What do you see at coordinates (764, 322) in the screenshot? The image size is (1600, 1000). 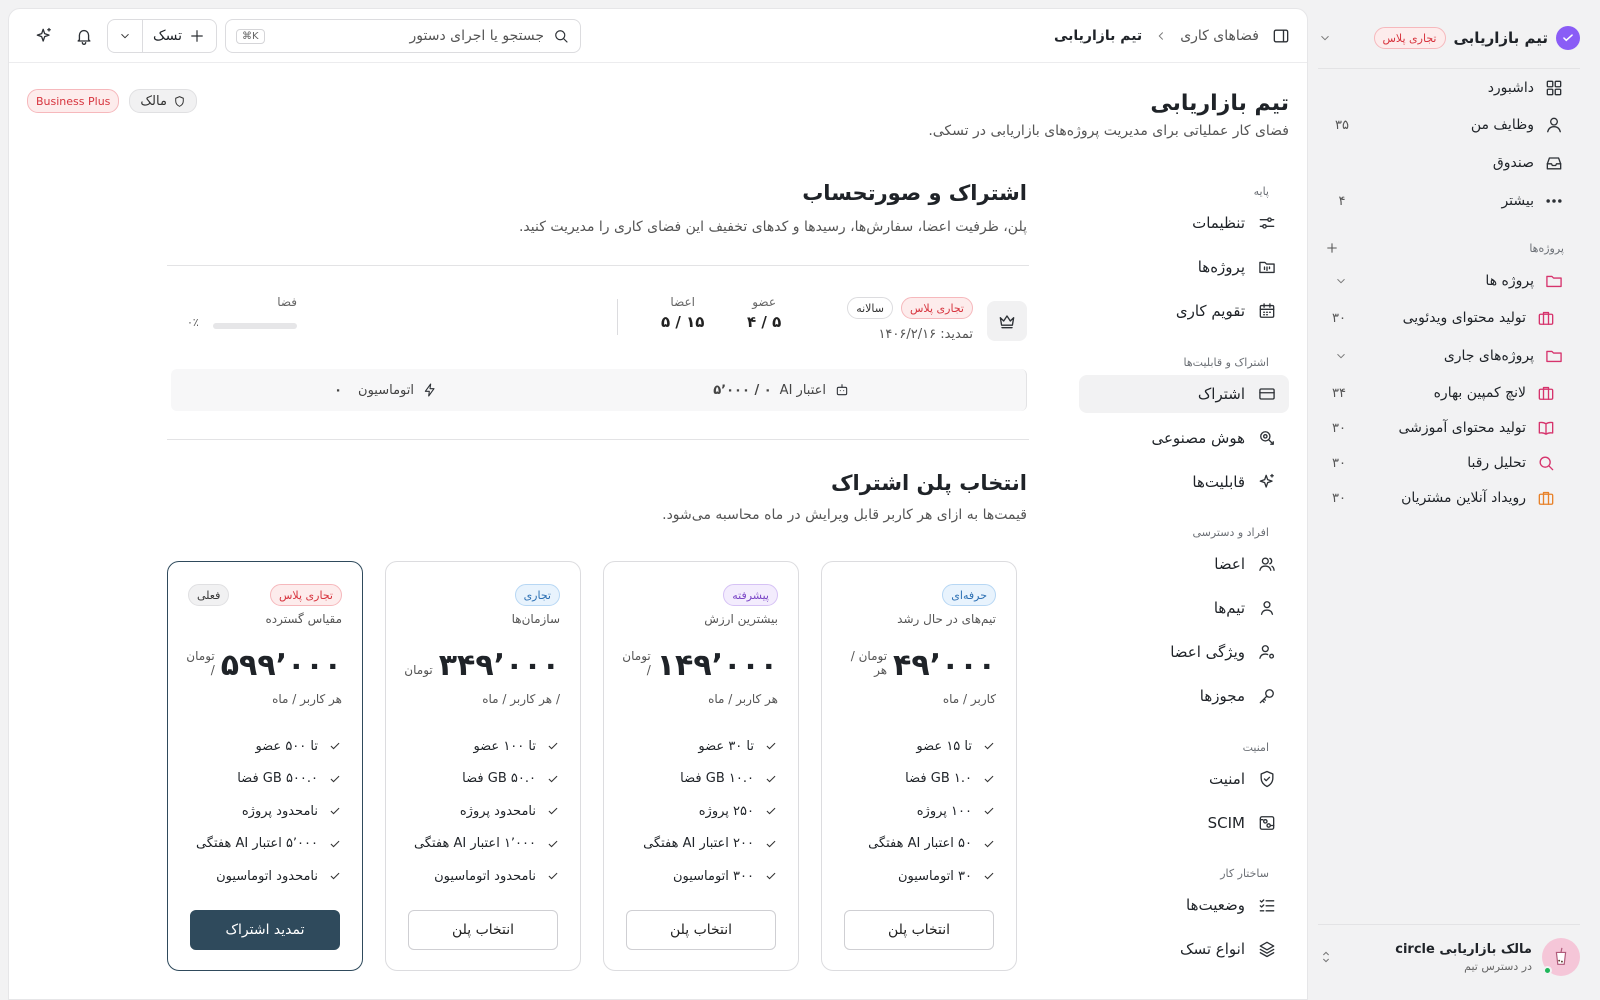 I see `stat-value: ۴ / ۵` at bounding box center [764, 322].